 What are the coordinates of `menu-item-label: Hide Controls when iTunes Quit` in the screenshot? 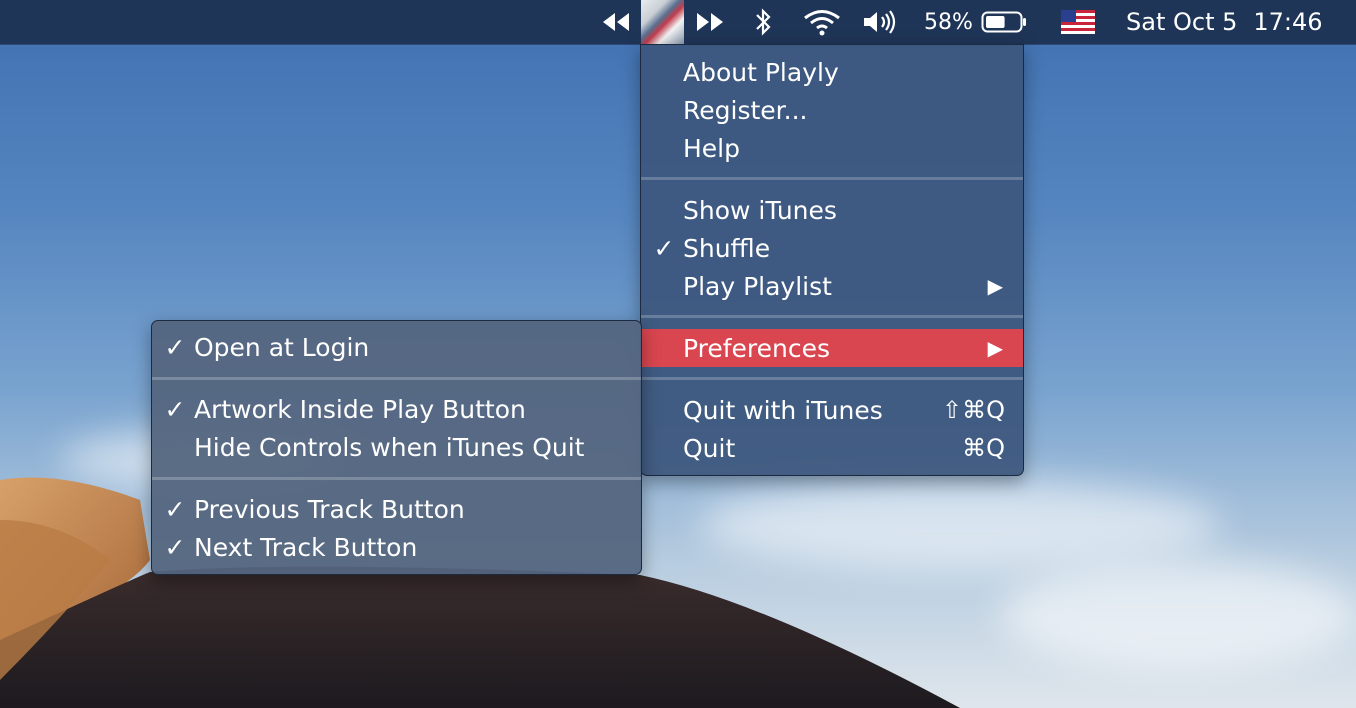 It's located at (389, 447).